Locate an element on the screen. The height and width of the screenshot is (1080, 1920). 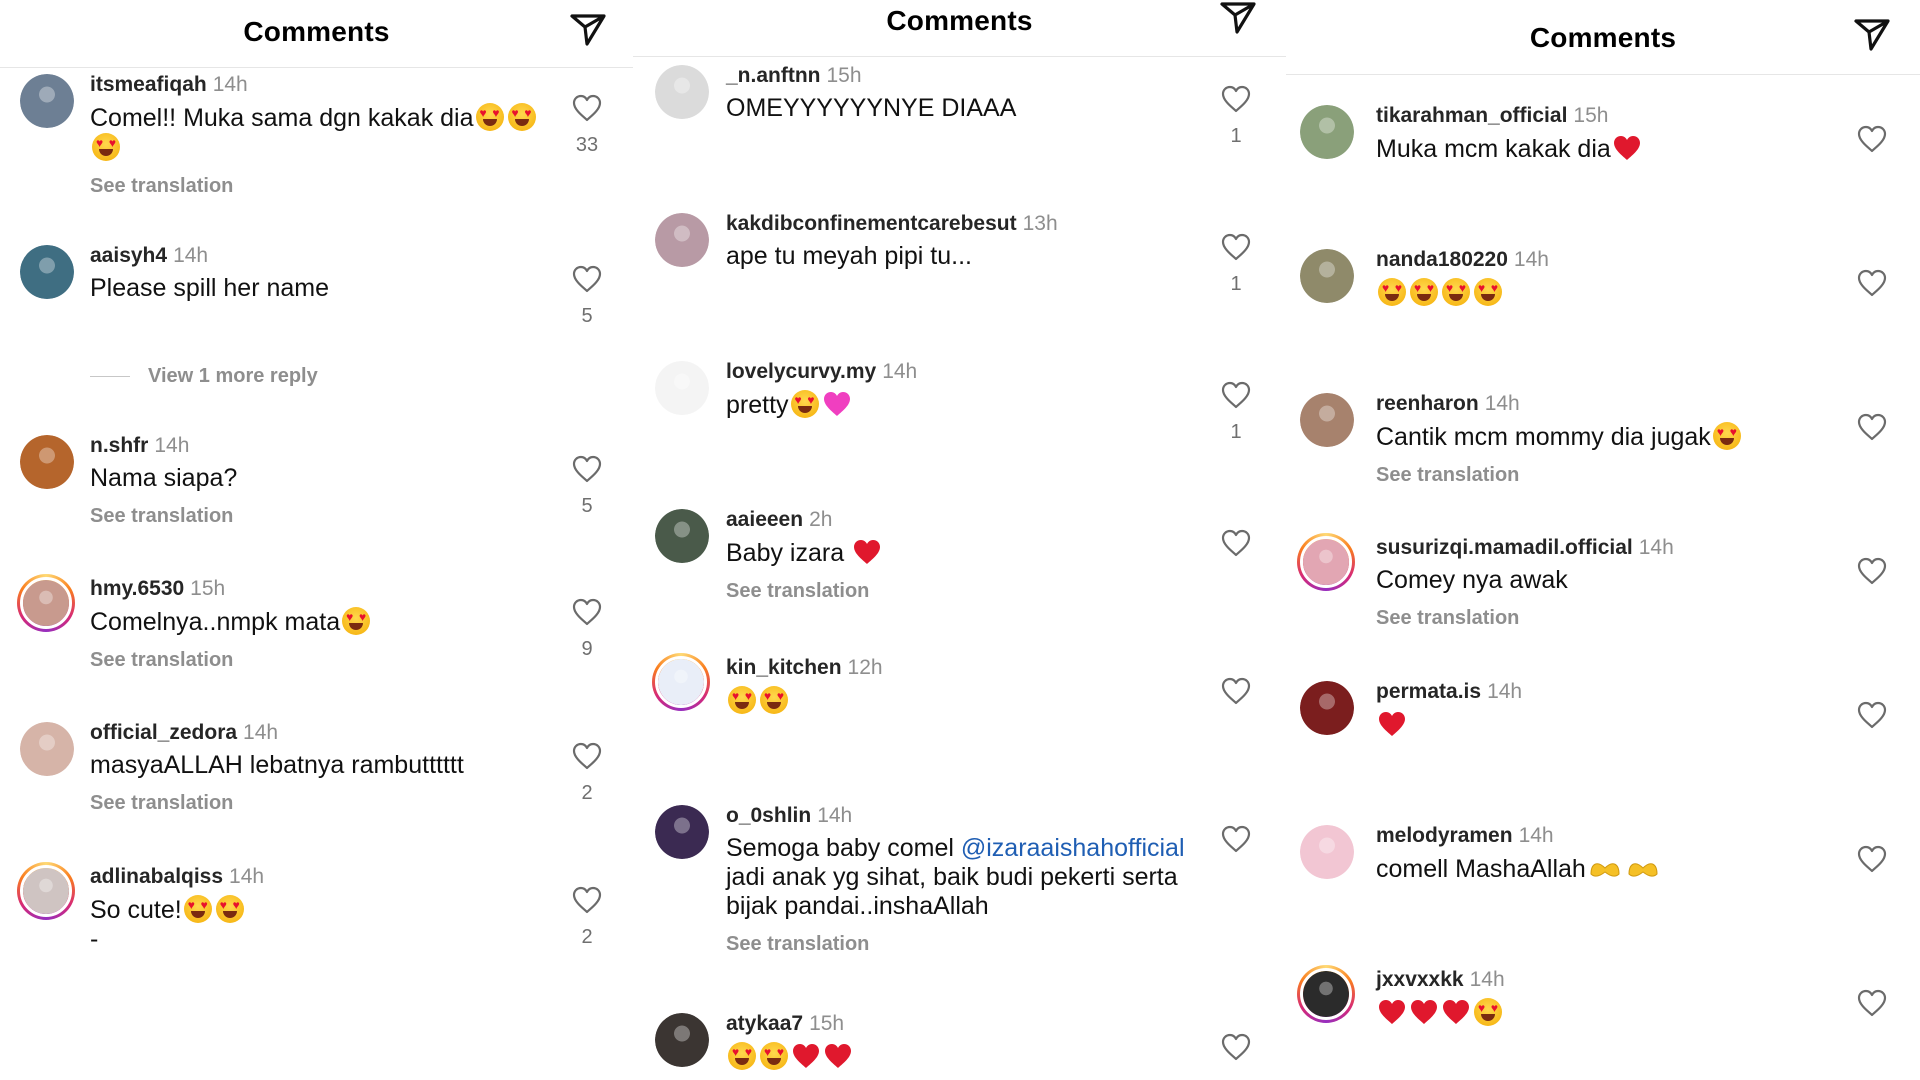
comment-text-content: Nama siapa? is located at coordinates (164, 478).